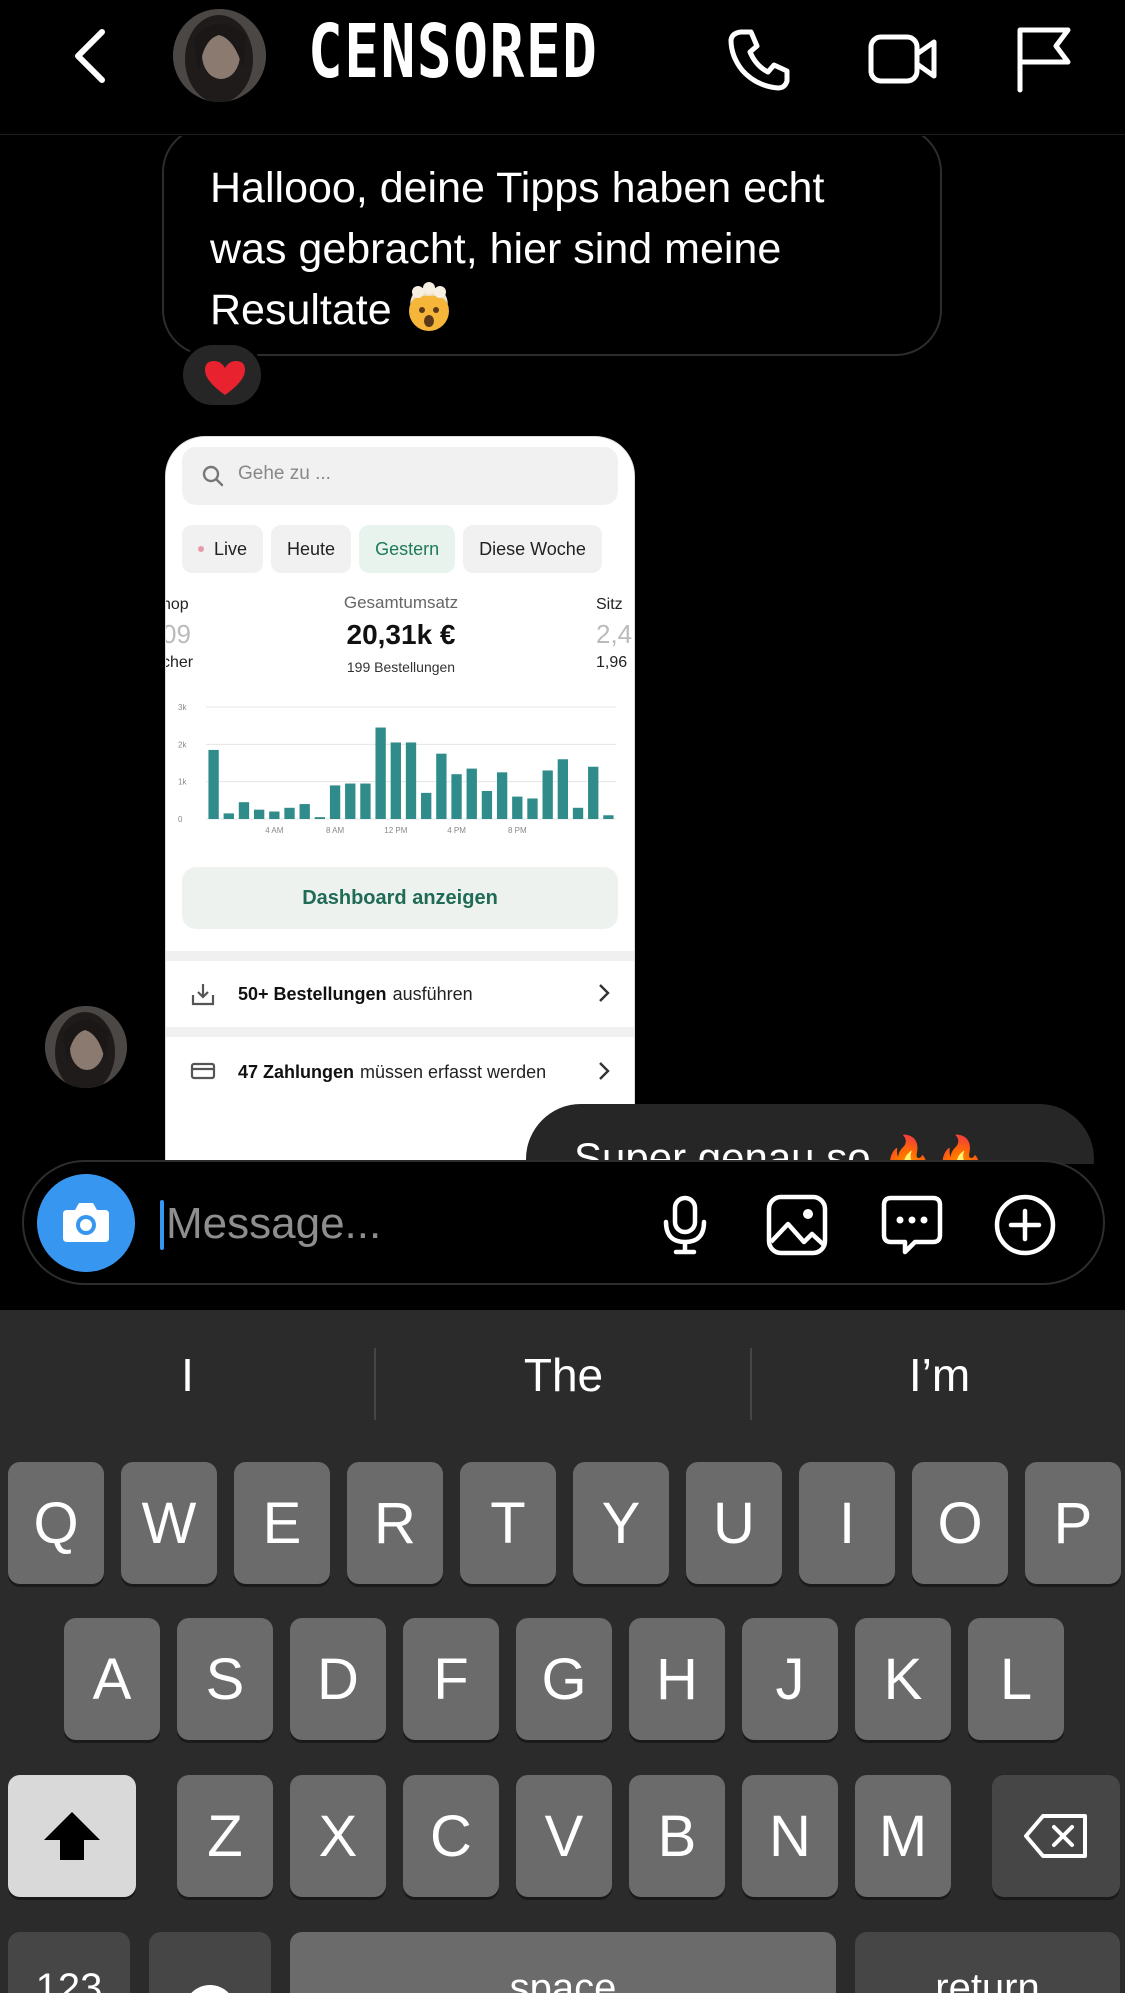 This screenshot has width=1125, height=1993. Describe the element at coordinates (903, 59) in the screenshot. I see `video-camera-icon` at that location.